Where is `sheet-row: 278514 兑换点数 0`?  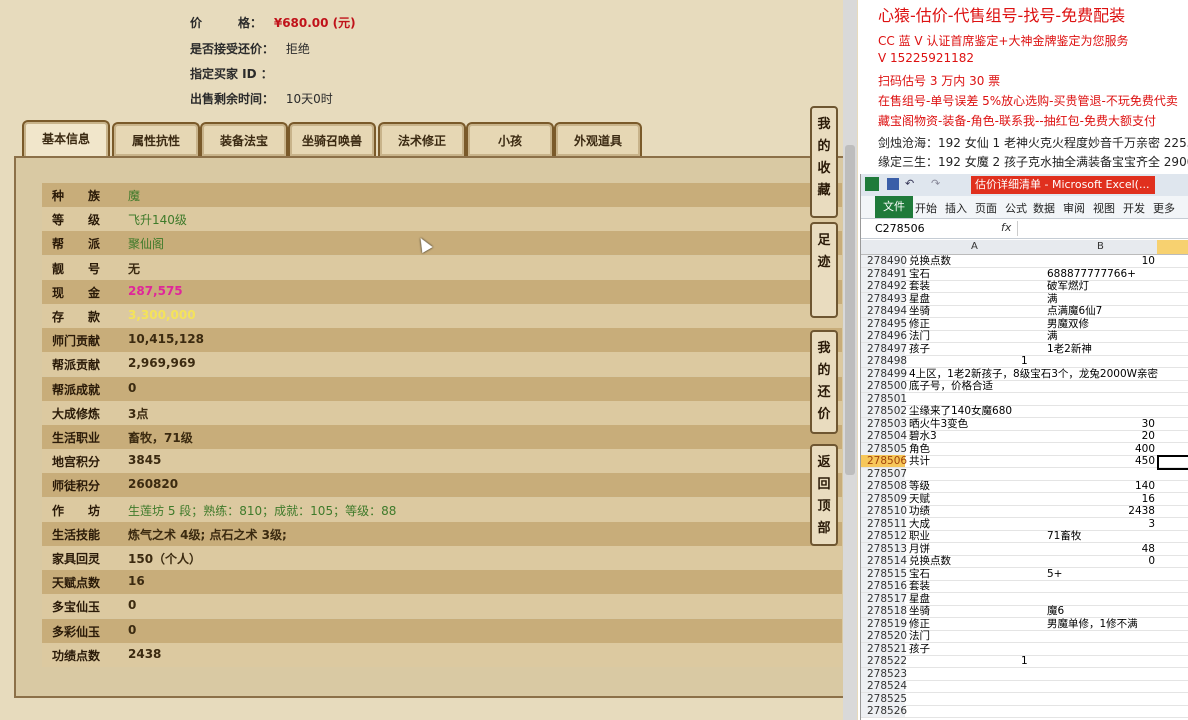
sheet-row: 278514 兑换点数 0 is located at coordinates (1024, 562).